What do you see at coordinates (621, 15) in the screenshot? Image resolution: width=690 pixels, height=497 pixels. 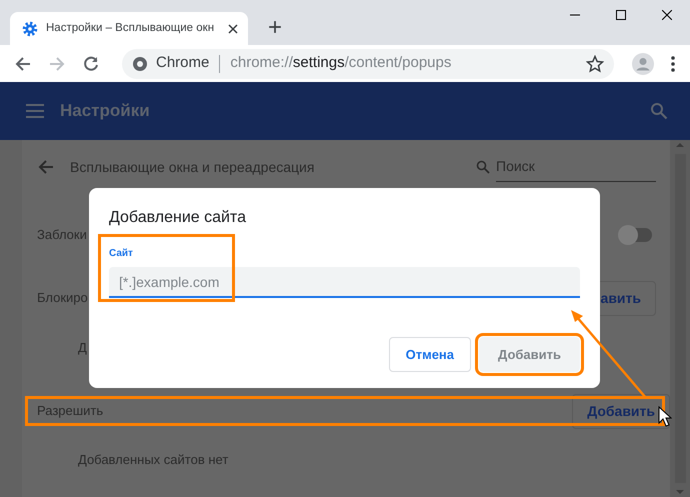 I see `maximize-icon` at bounding box center [621, 15].